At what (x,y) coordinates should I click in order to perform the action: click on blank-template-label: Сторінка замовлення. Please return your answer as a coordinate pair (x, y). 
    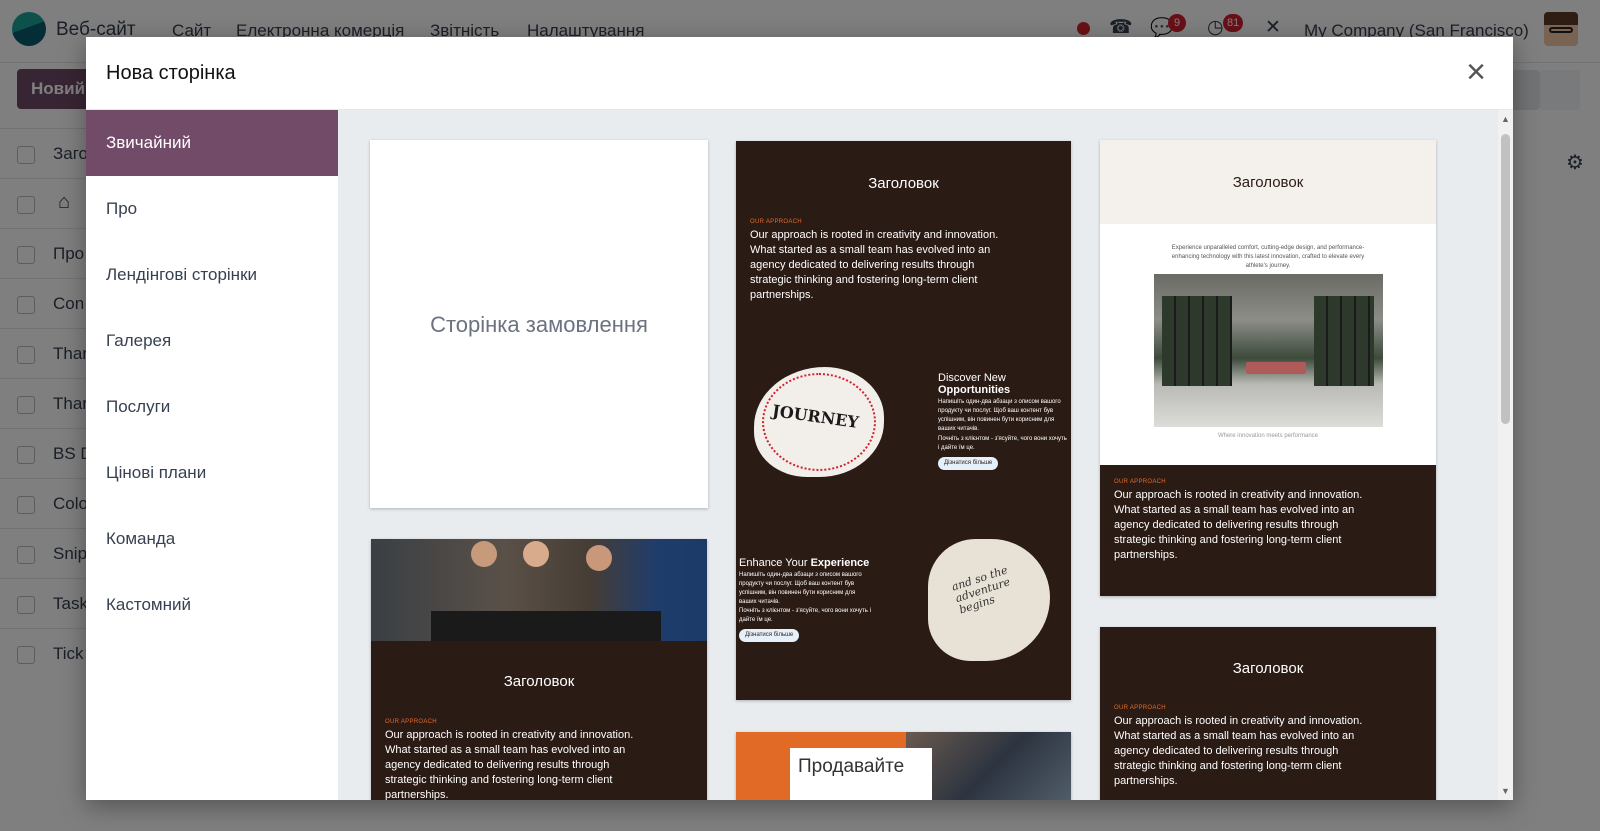
    Looking at the image, I should click on (539, 324).